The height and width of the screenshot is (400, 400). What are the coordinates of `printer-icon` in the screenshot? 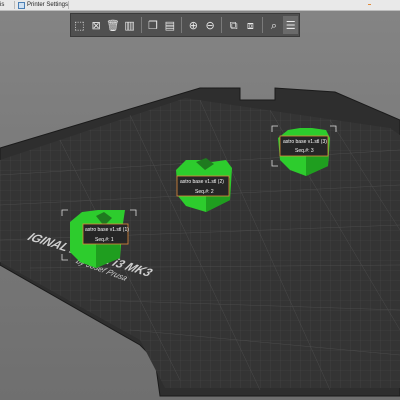 It's located at (21, 5).